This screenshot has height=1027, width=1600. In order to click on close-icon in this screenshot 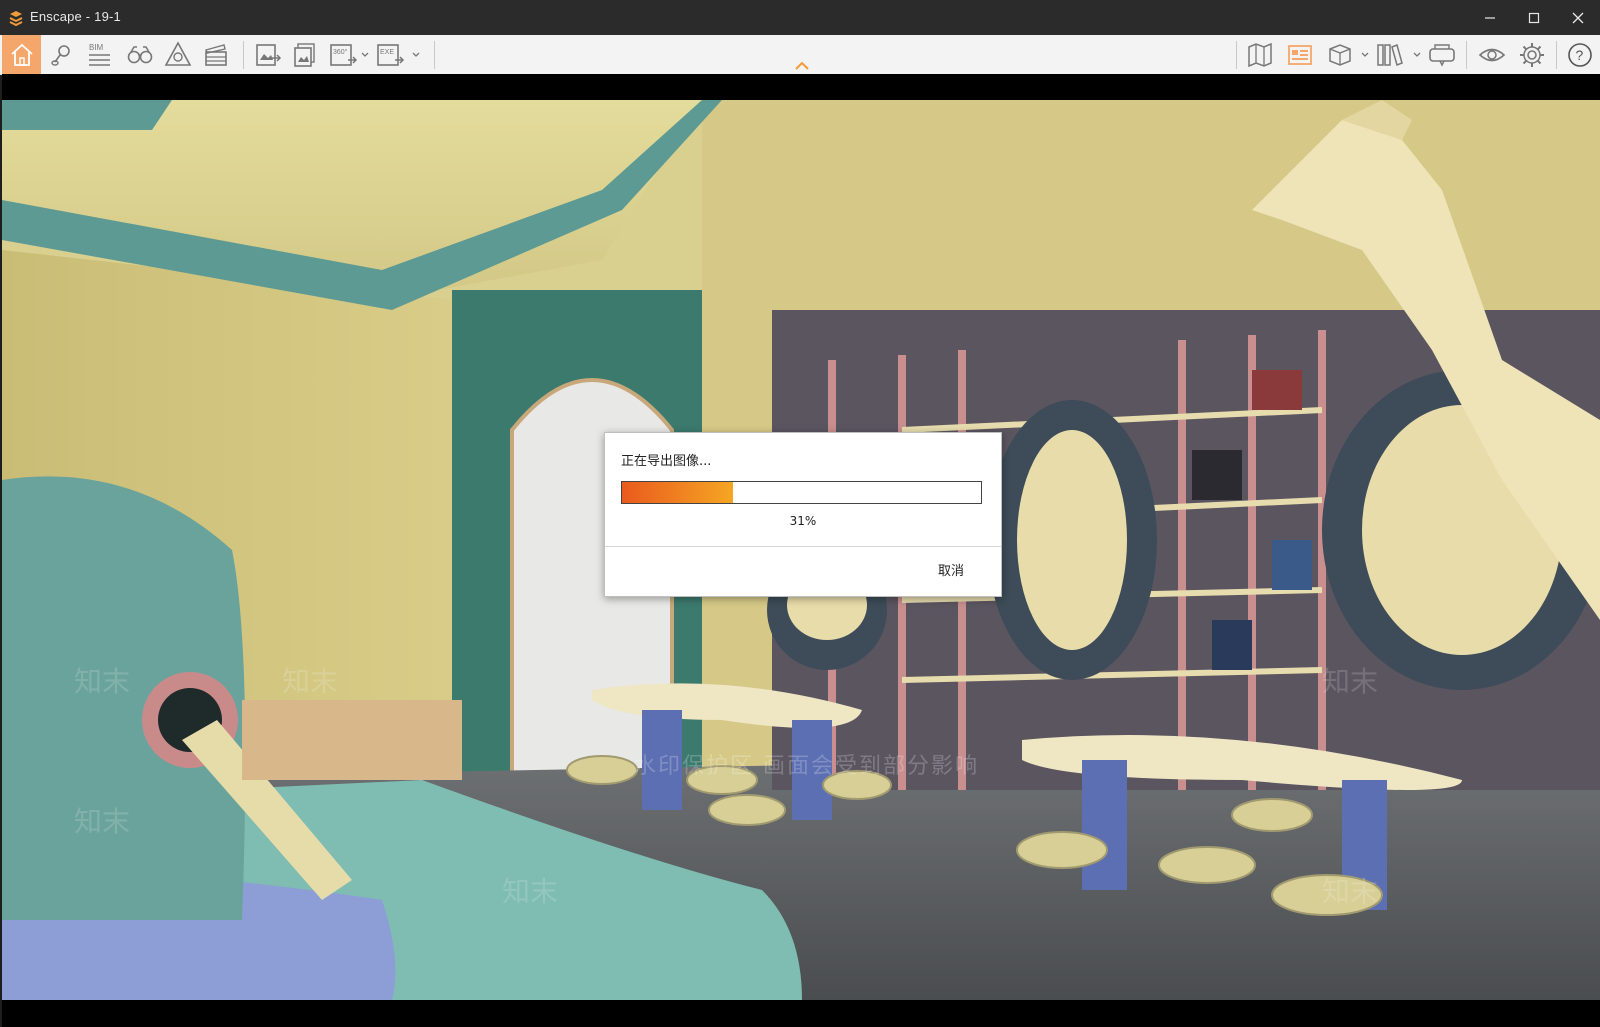, I will do `click(1578, 17)`.